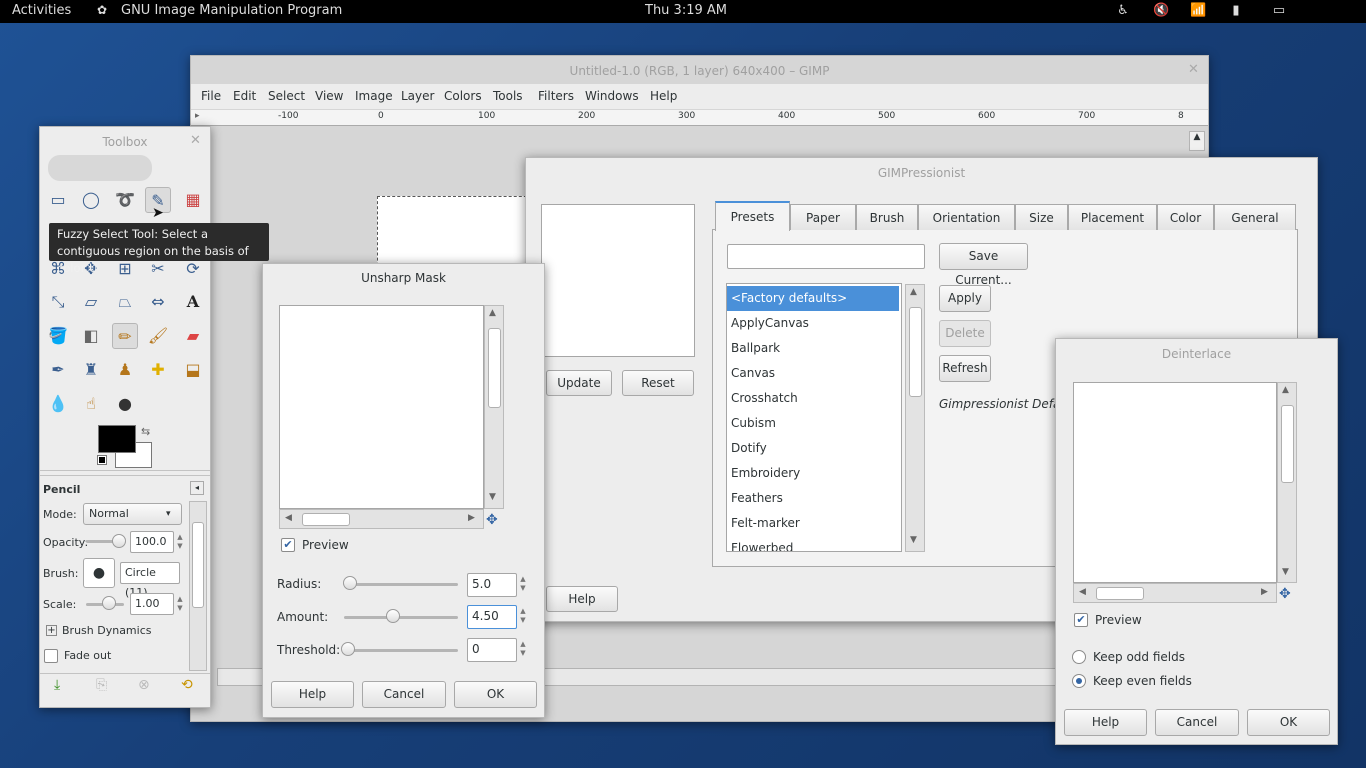 The width and height of the screenshot is (1366, 768). I want to click on paintbrush-icon: 🖌, so click(158, 336).